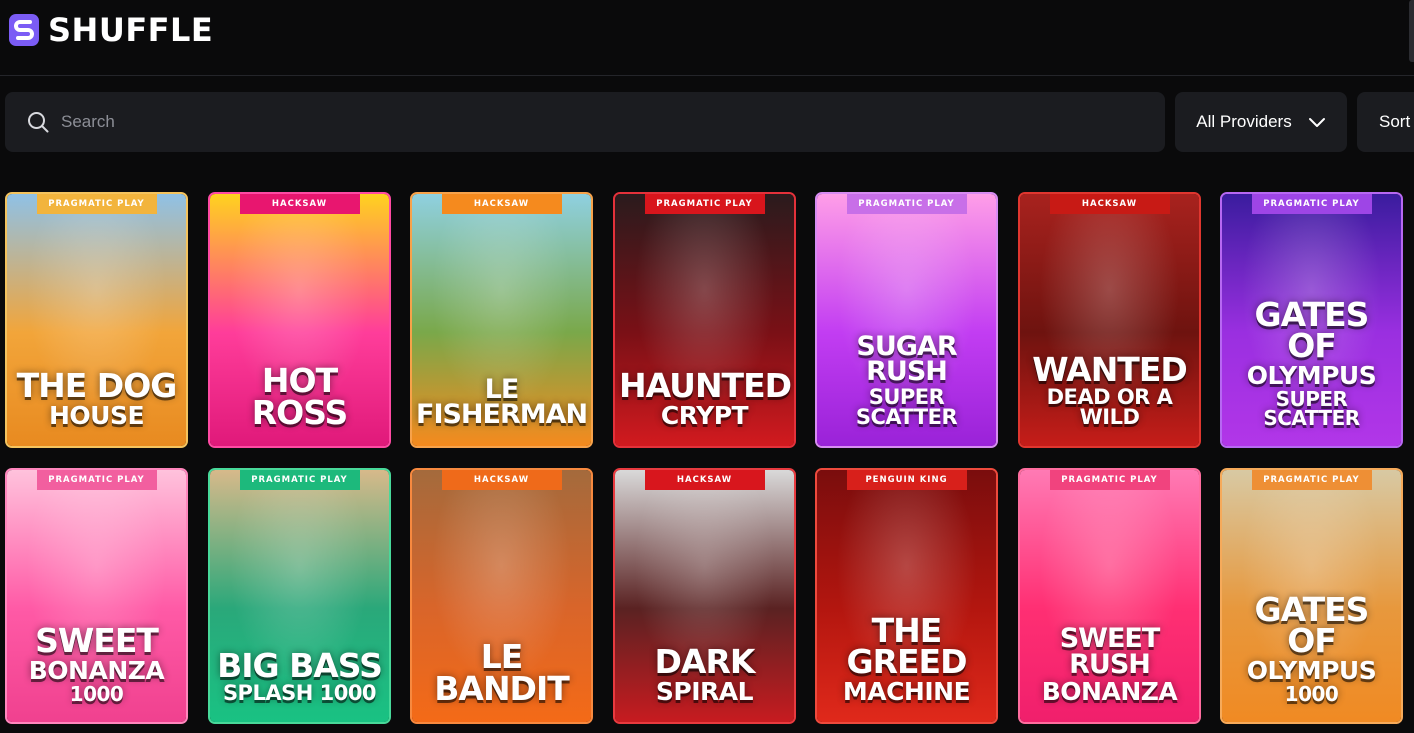 Image resolution: width=1414 pixels, height=733 pixels. I want to click on game-card: PRAGMATIC PLAY SWEET RUSH BONANZA, so click(1109, 596).